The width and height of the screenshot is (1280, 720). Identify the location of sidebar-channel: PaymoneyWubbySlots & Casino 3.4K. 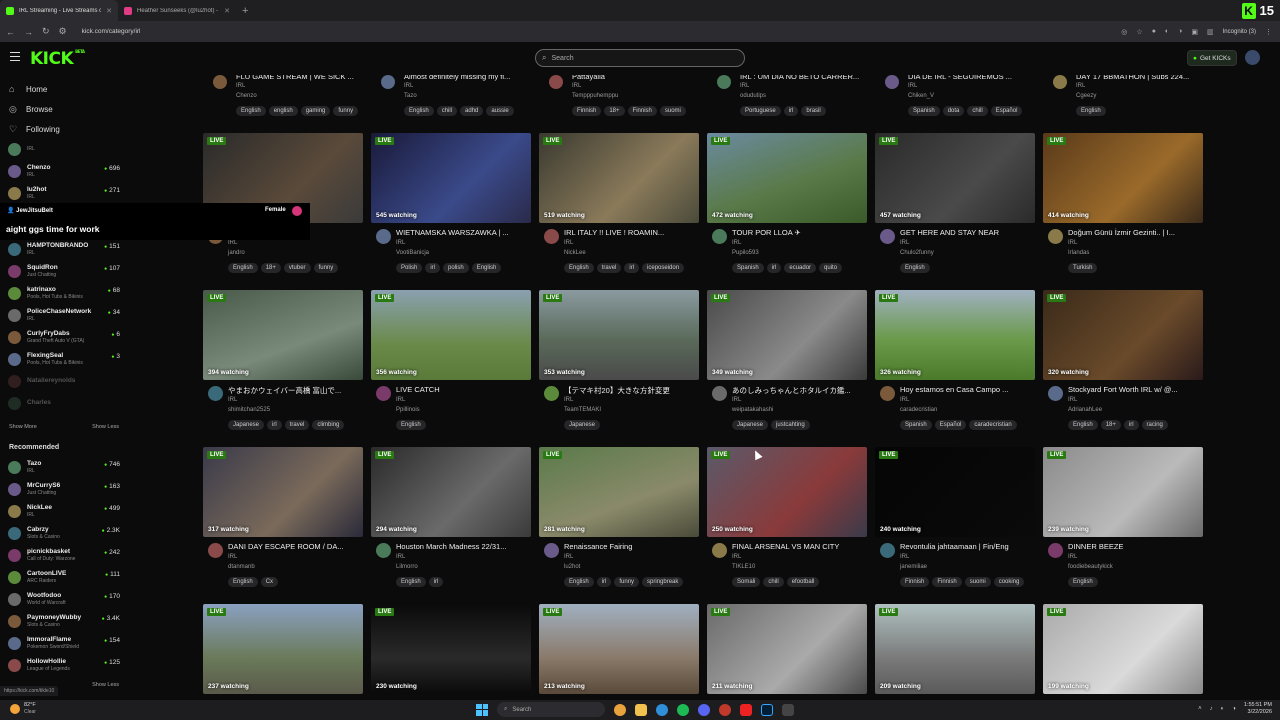
(64, 621).